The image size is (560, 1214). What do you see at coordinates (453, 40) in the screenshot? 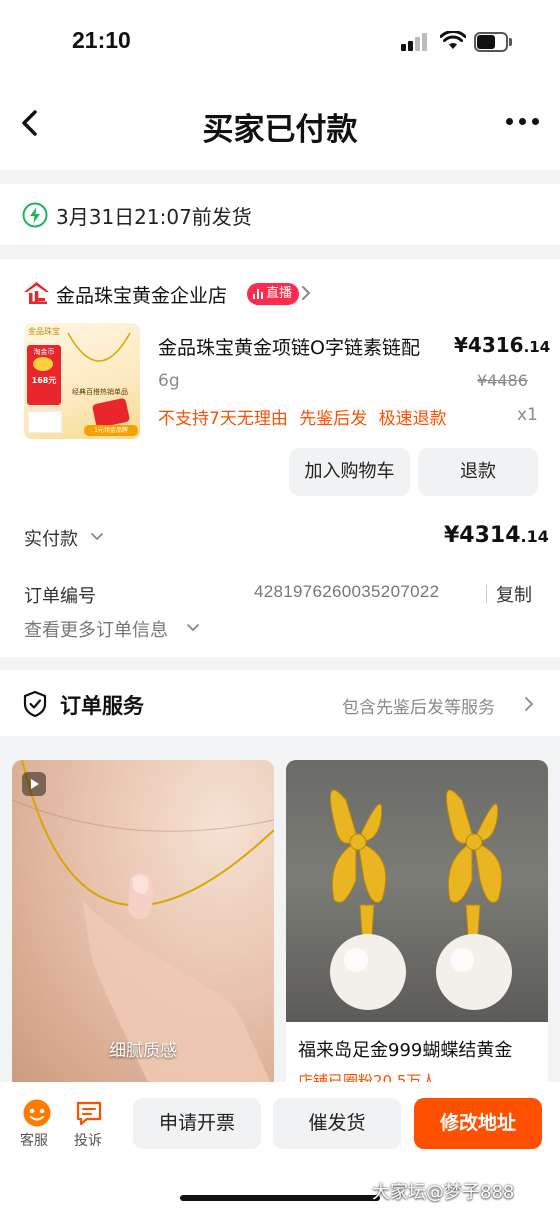
I see `wifi-icon` at bounding box center [453, 40].